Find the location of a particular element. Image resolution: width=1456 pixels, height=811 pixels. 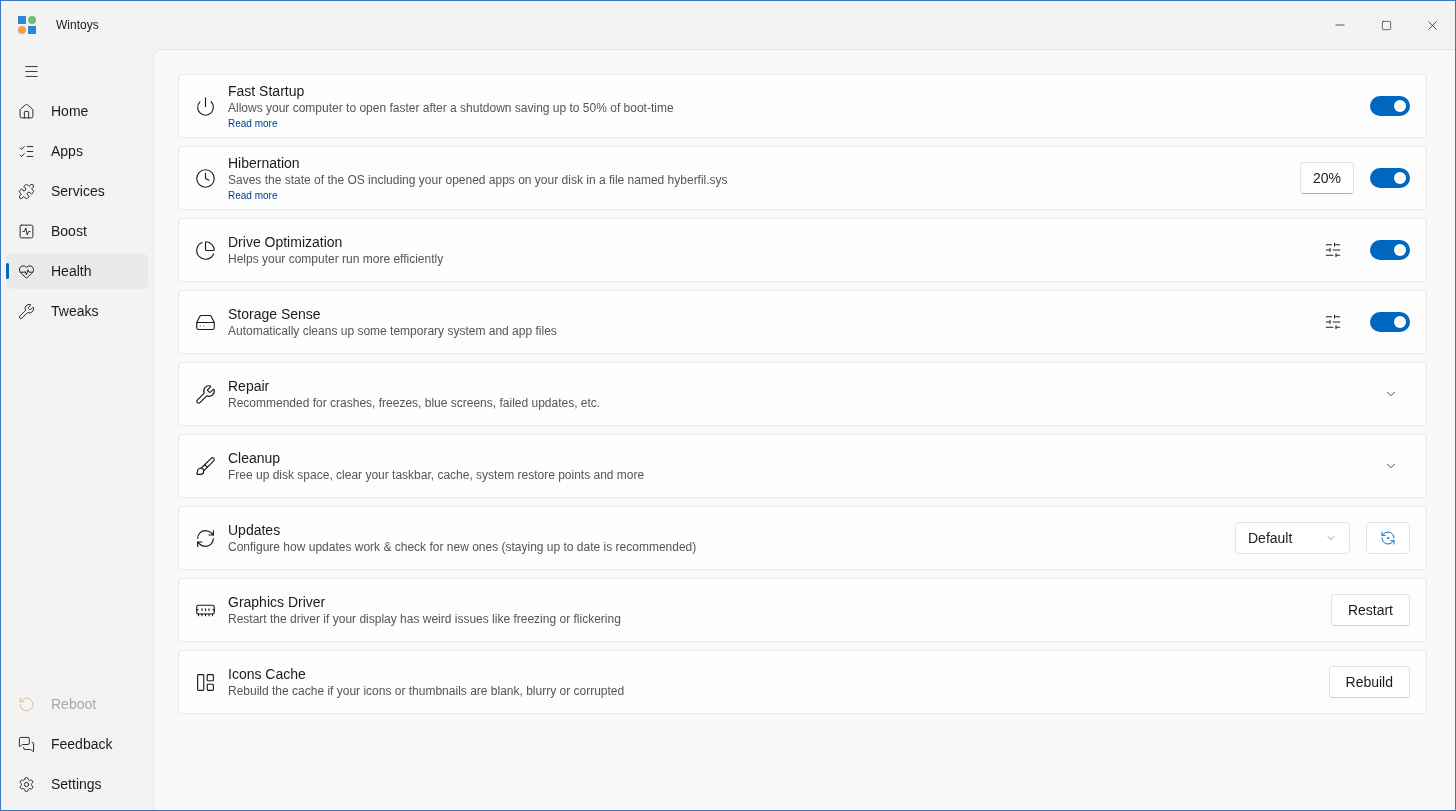

action-button: Restart is located at coordinates (1370, 610).